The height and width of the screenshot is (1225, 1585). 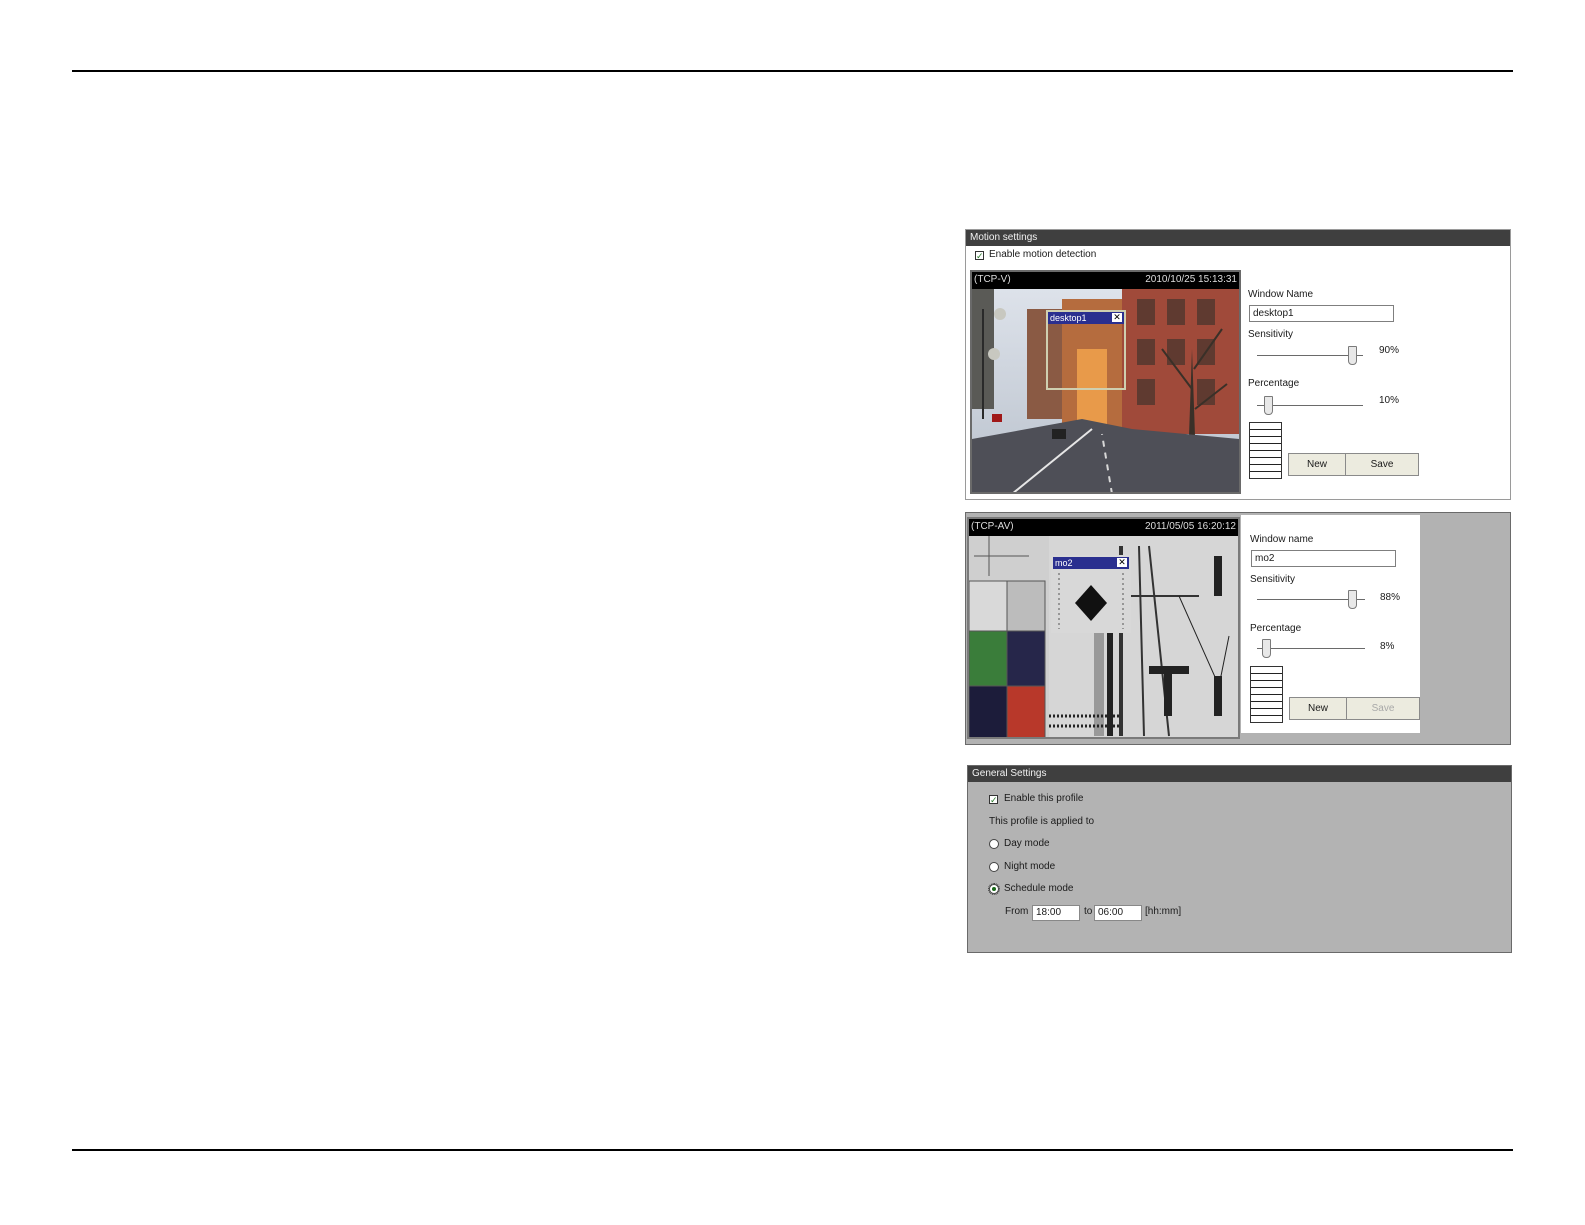 I want to click on motion-window-titlebar: desktop1 ✕, so click(x=1086, y=318).